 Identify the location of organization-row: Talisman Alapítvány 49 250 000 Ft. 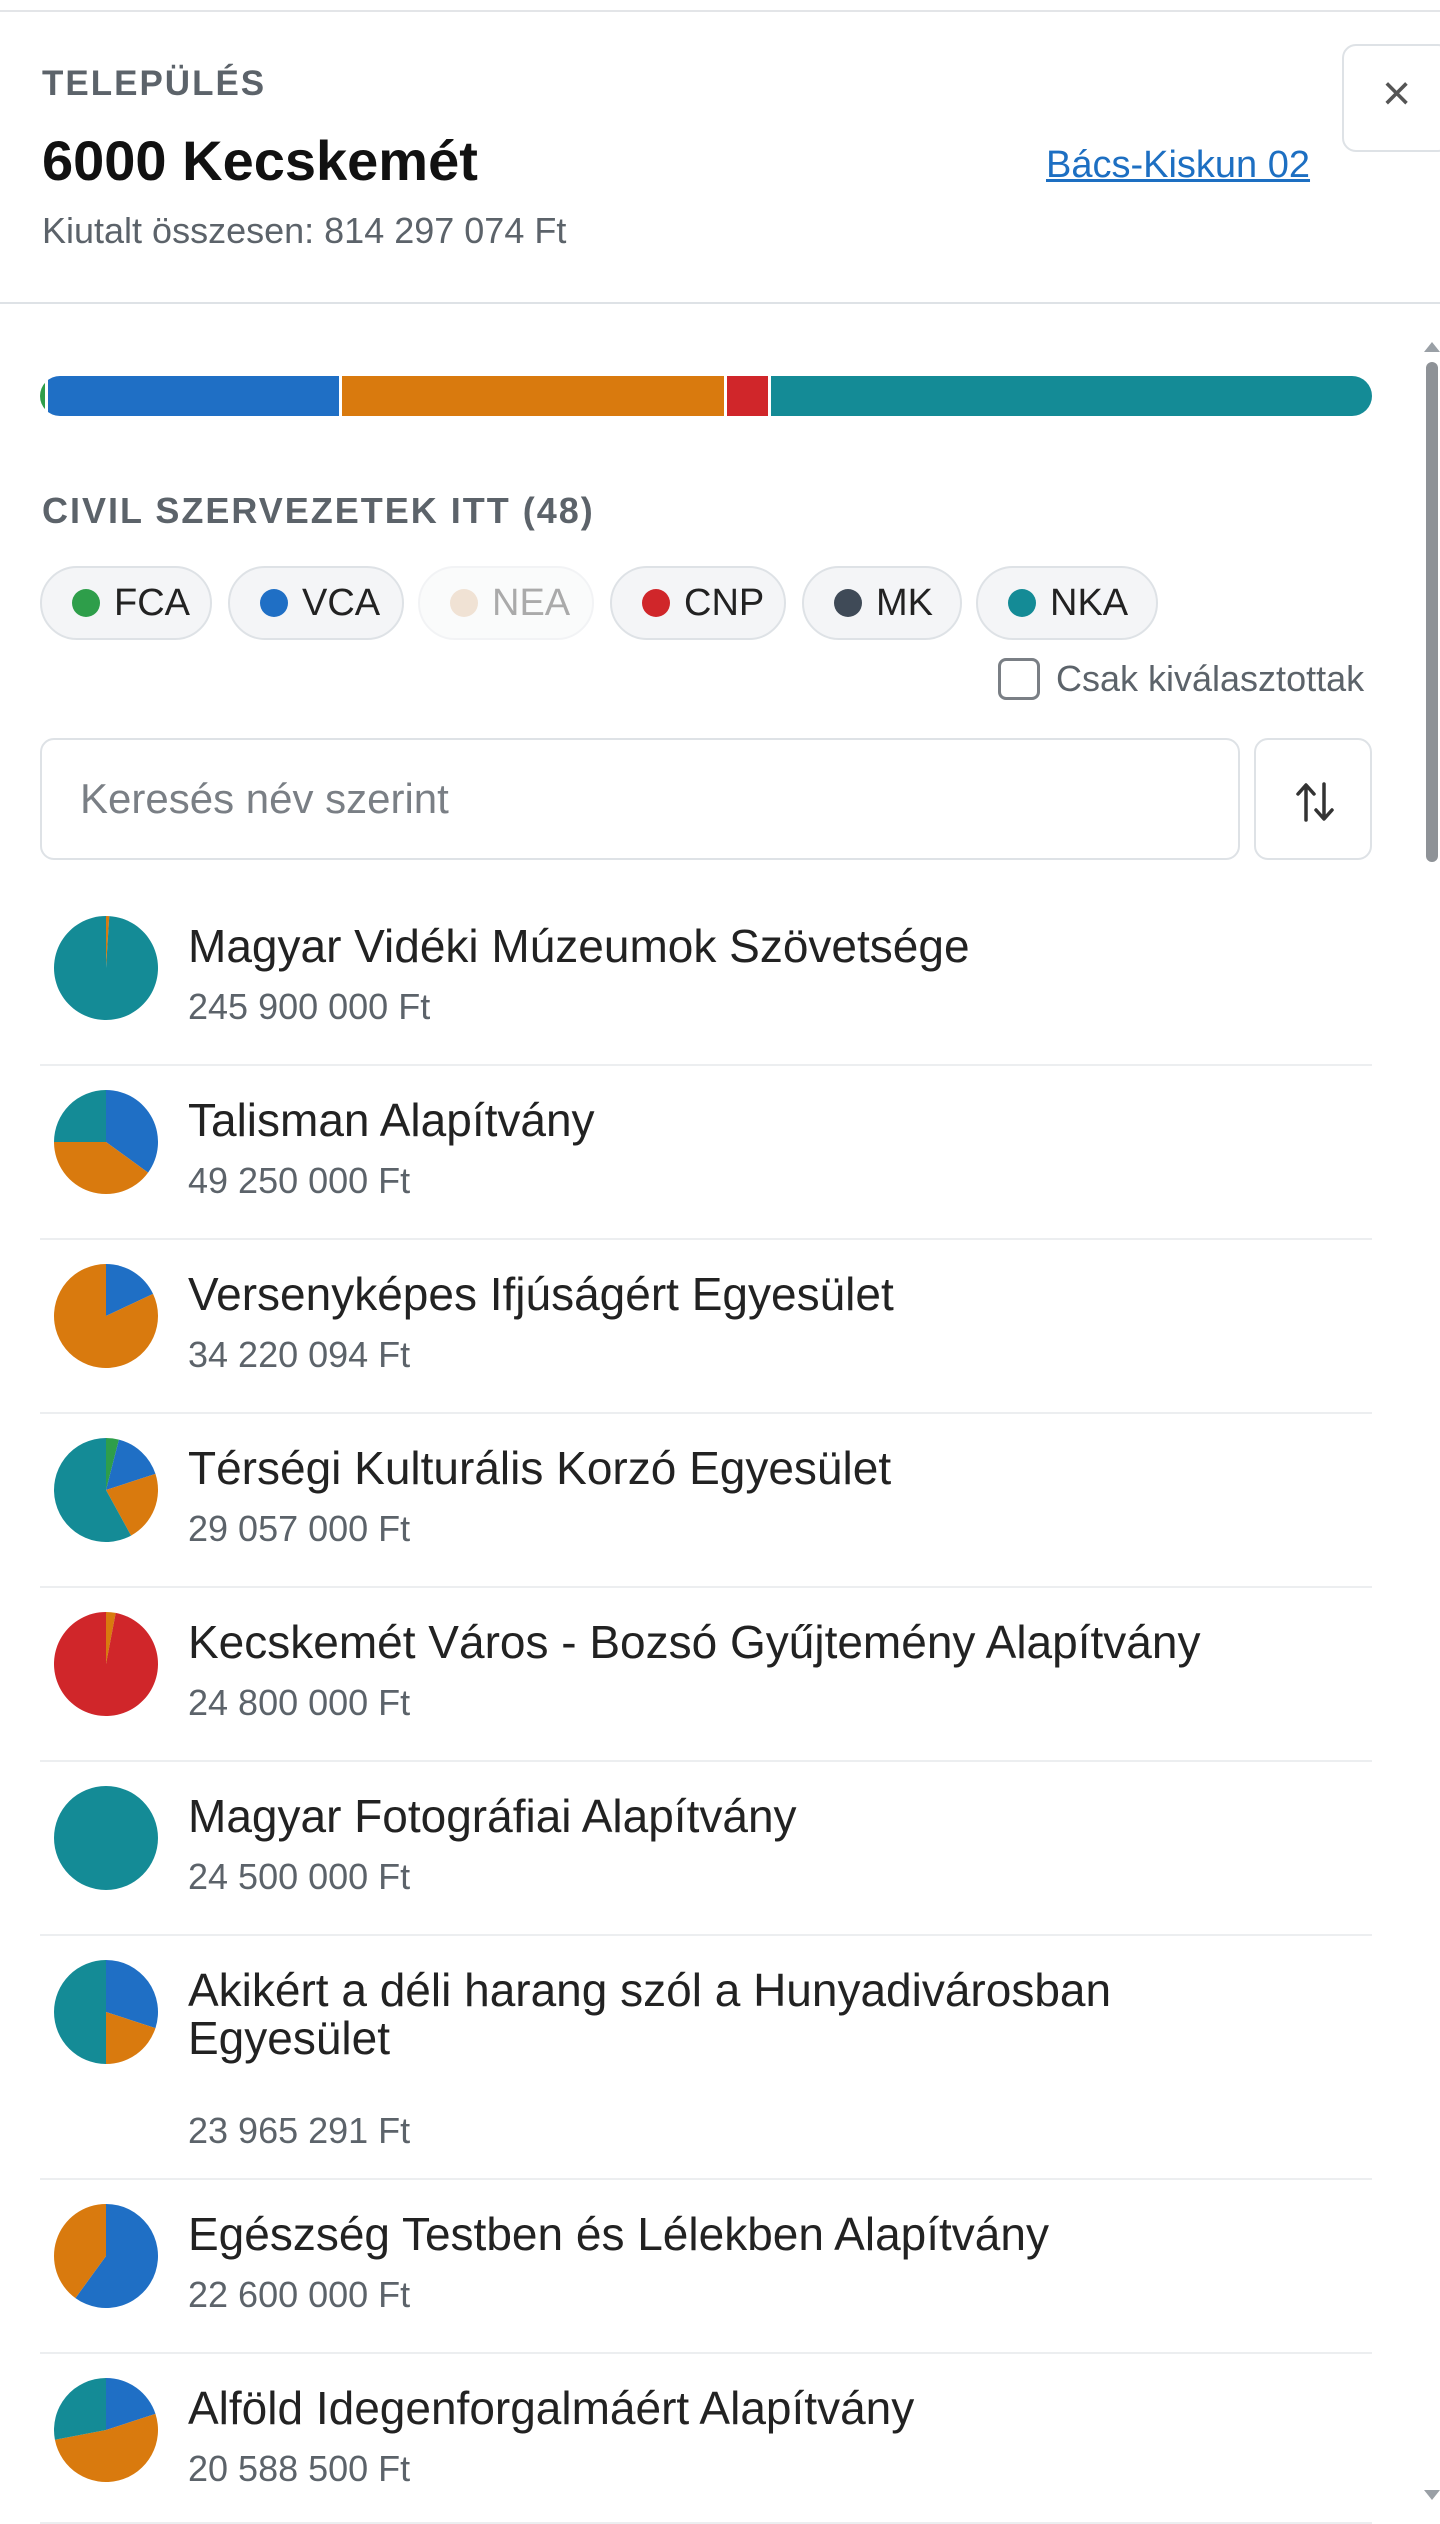
(706, 1153).